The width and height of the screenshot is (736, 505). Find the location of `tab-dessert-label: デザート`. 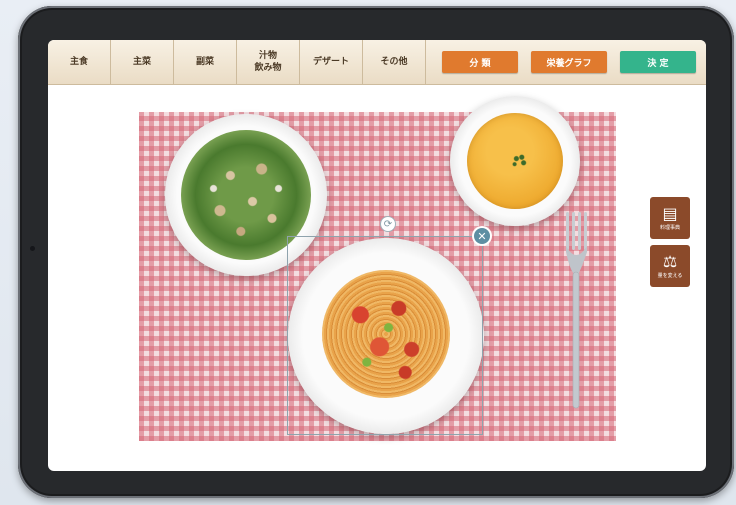

tab-dessert-label: デザート is located at coordinates (330, 62).